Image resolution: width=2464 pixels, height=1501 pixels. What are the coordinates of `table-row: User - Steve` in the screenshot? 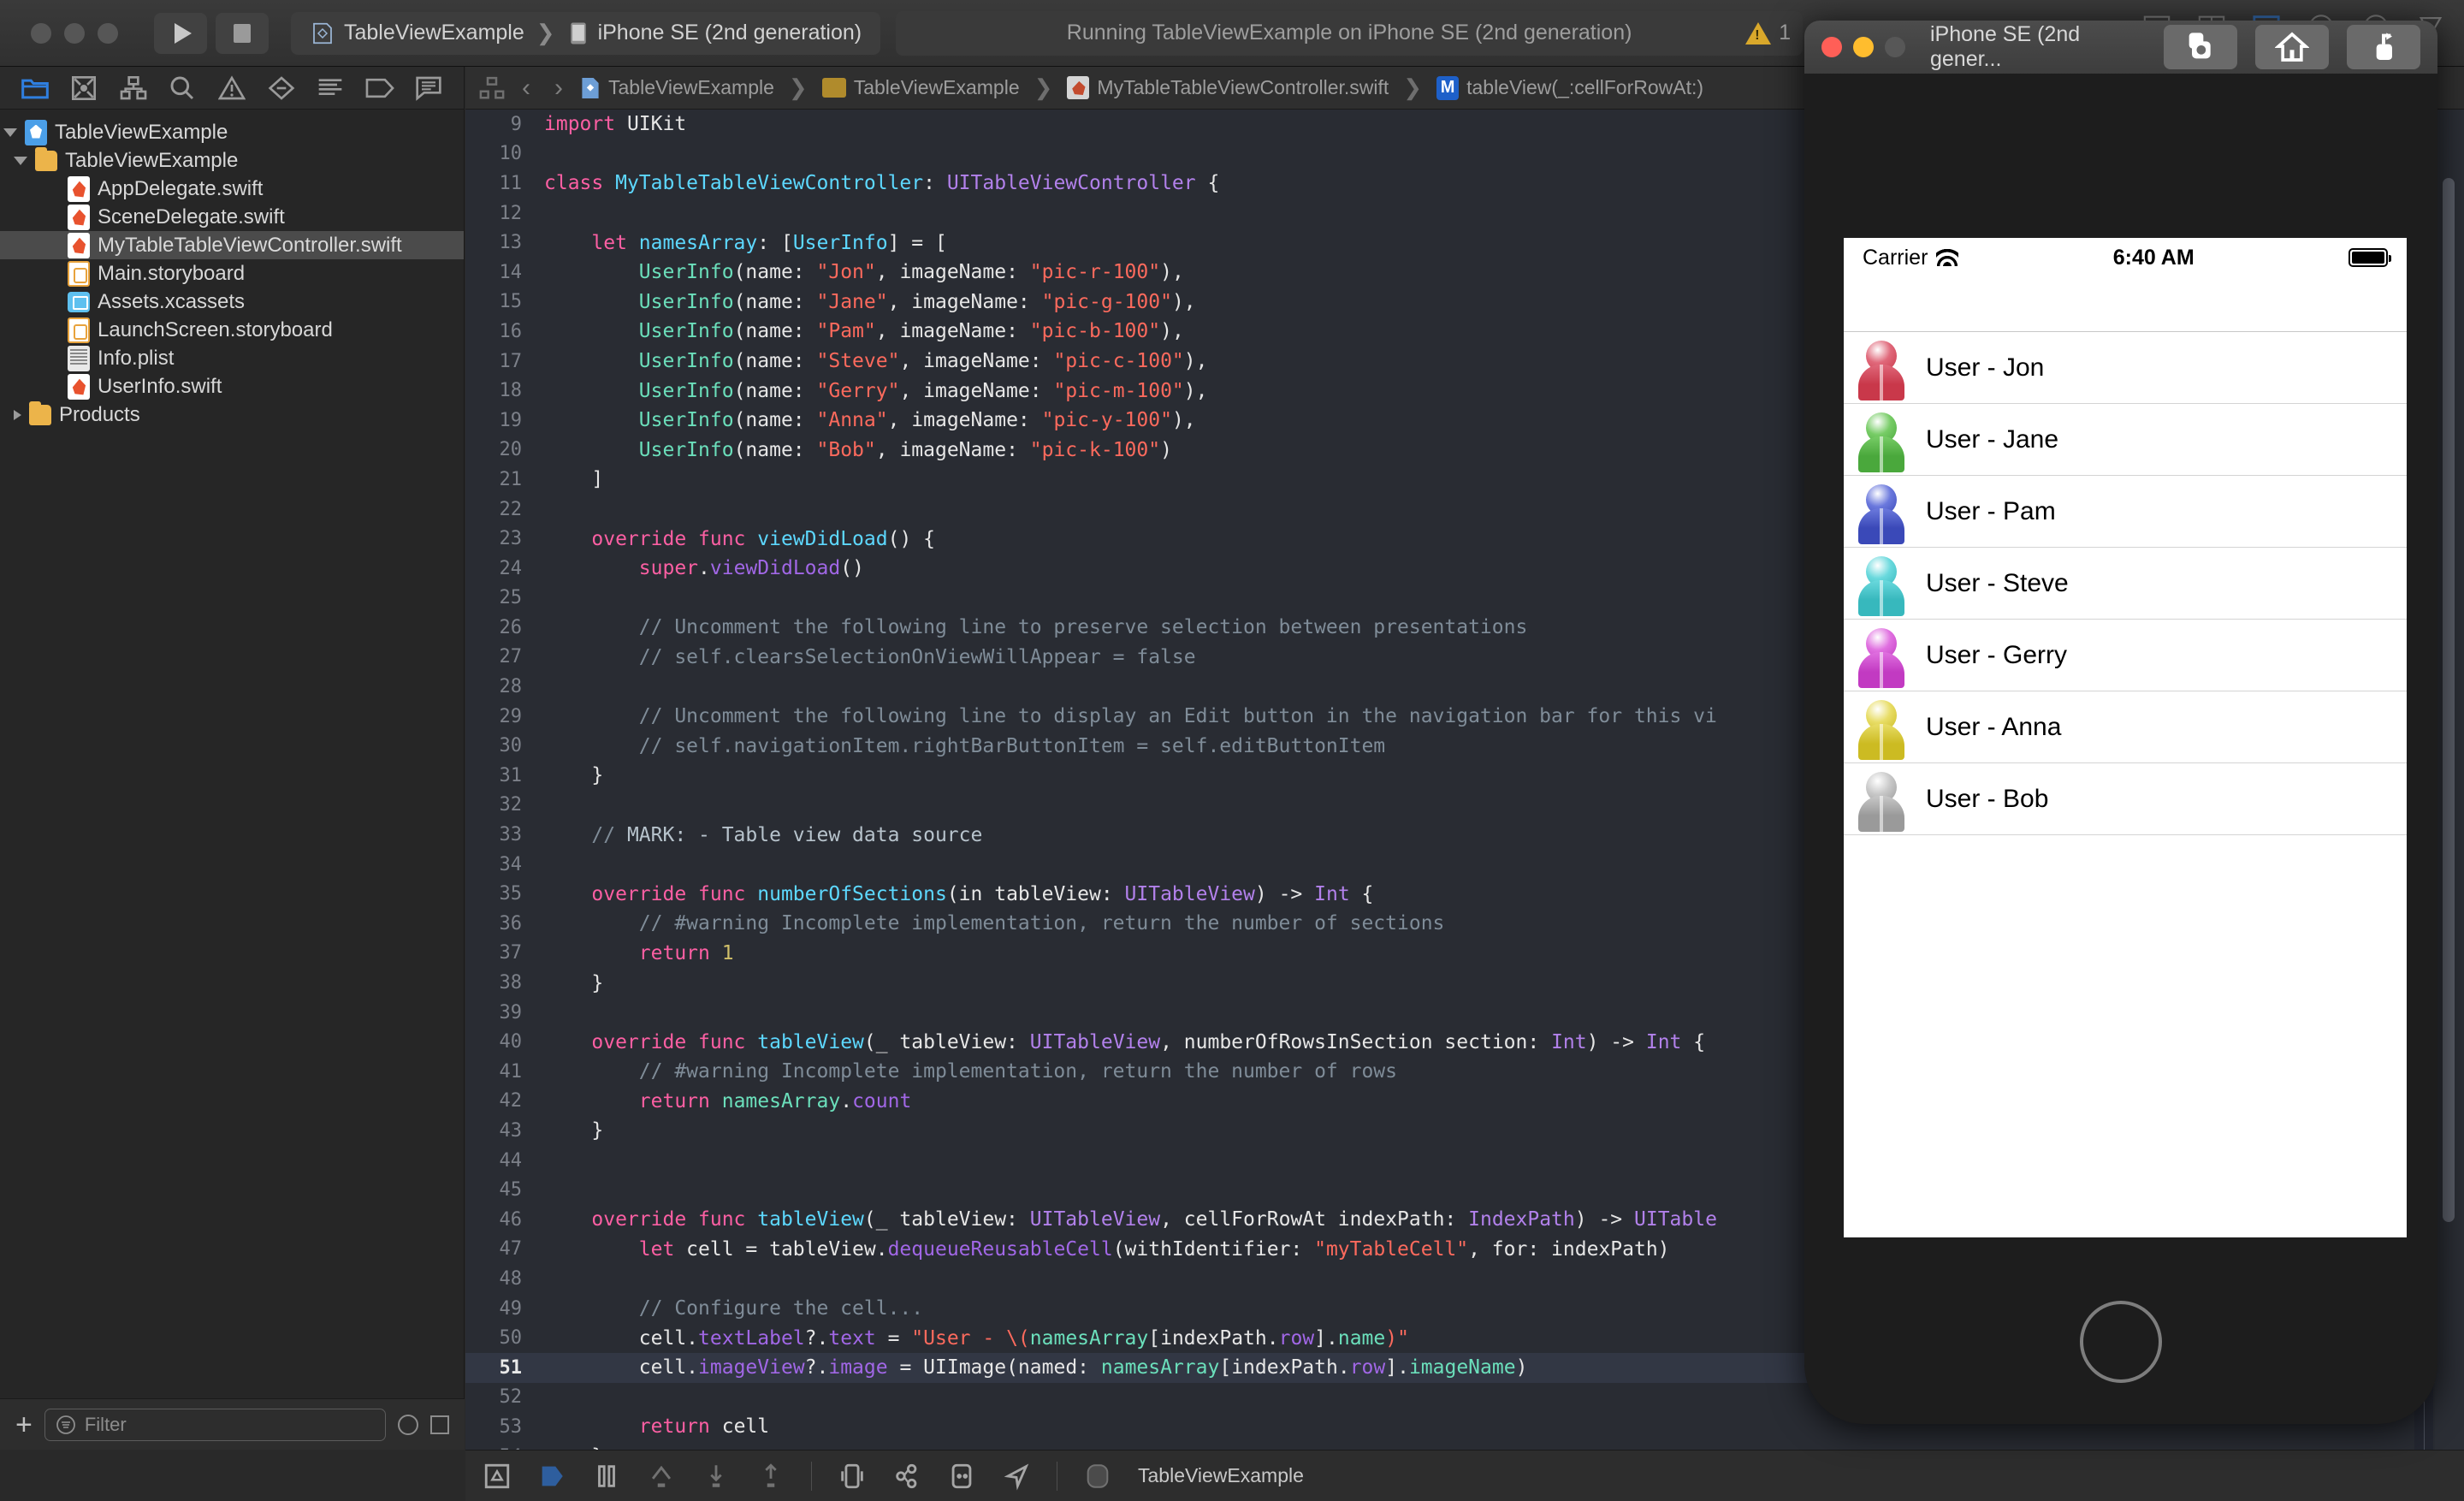 It's located at (2125, 584).